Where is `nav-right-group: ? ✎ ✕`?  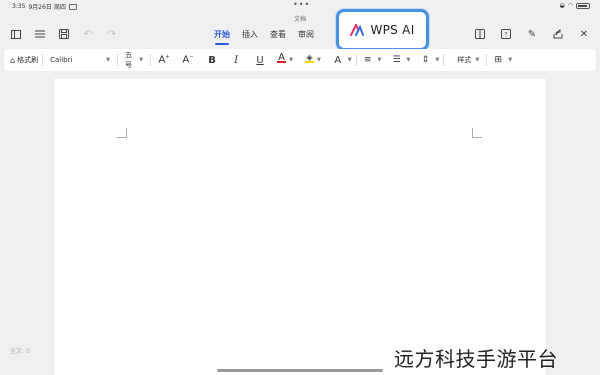 nav-right-group: ? ✎ ✕ is located at coordinates (532, 34).